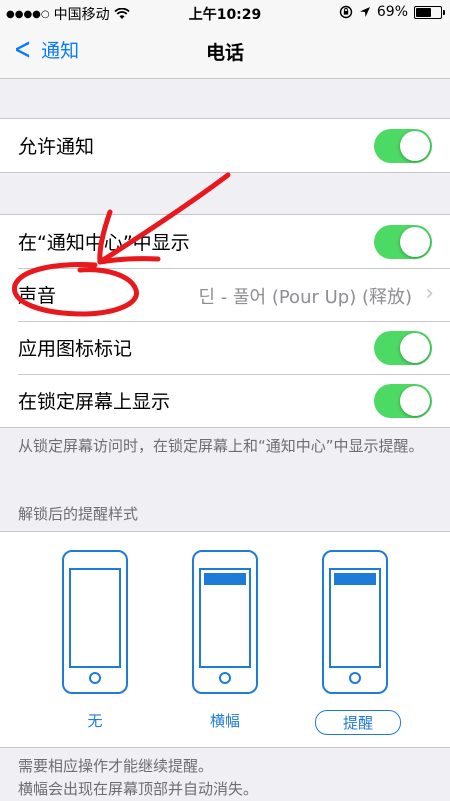  Describe the element at coordinates (225, 12) in the screenshot. I see `status-bar: ●●●●○ 中国移动 上午10:29 69%` at that location.